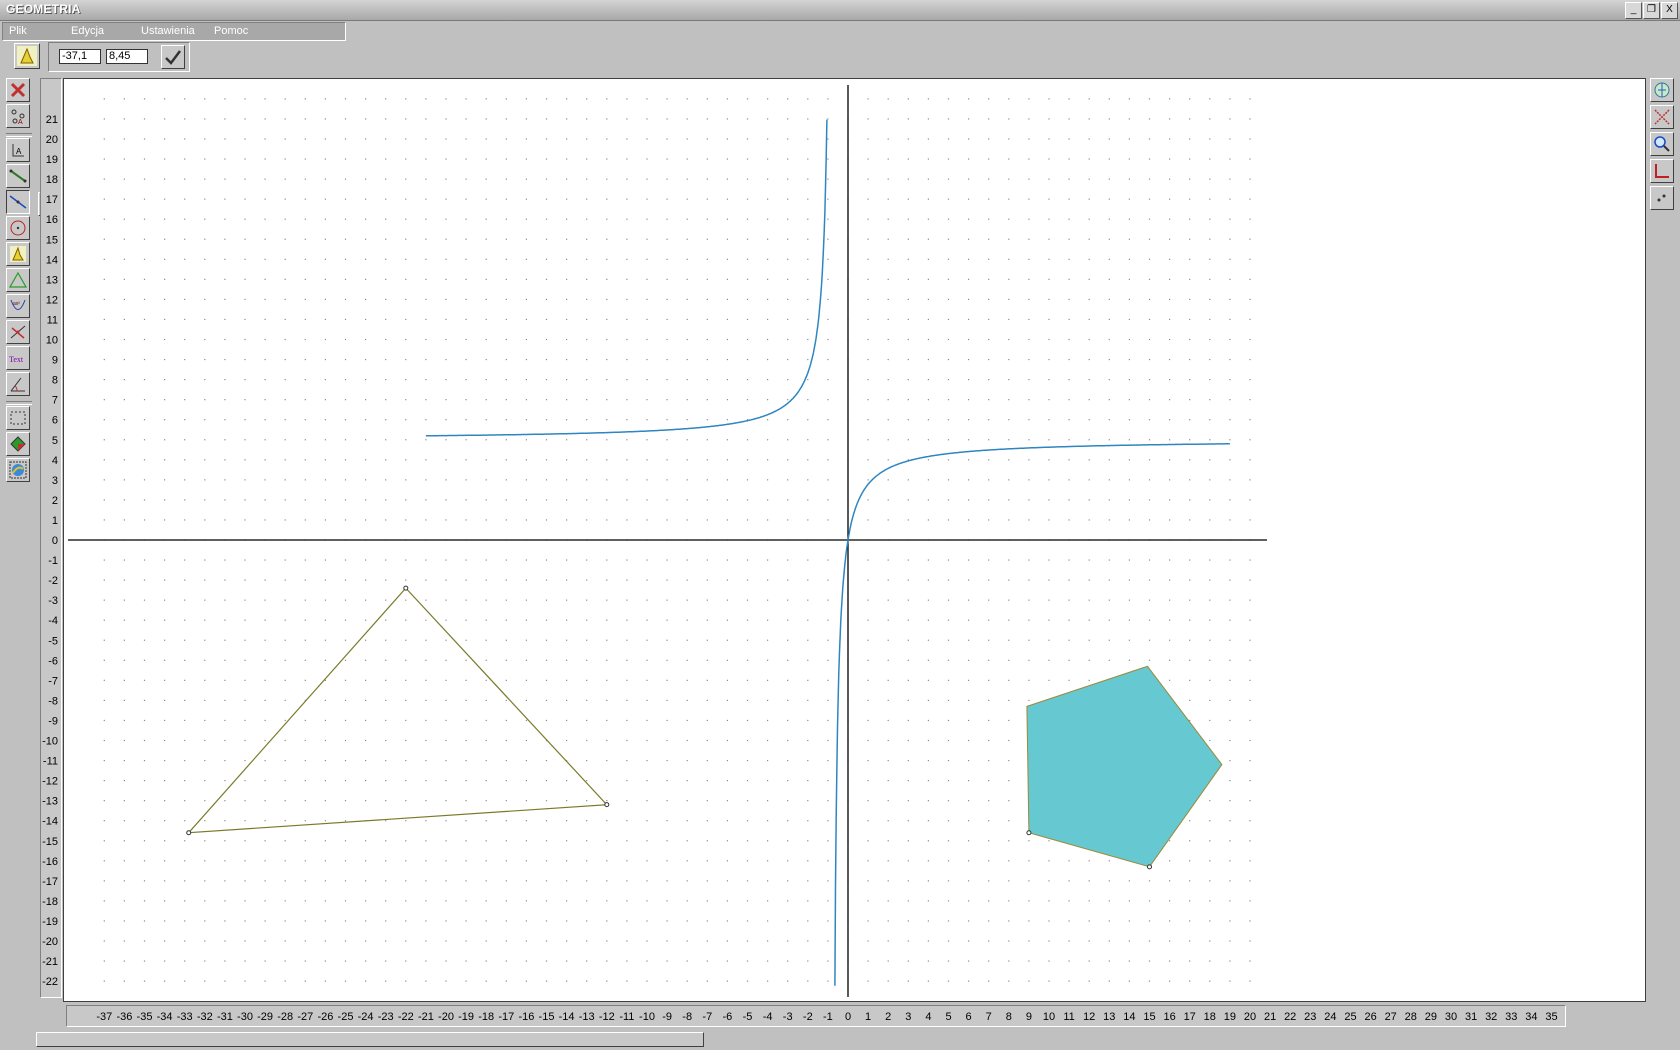 This screenshot has width=1680, height=1050. What do you see at coordinates (707, 1017) in the screenshot?
I see `x-tick-label: -7` at bounding box center [707, 1017].